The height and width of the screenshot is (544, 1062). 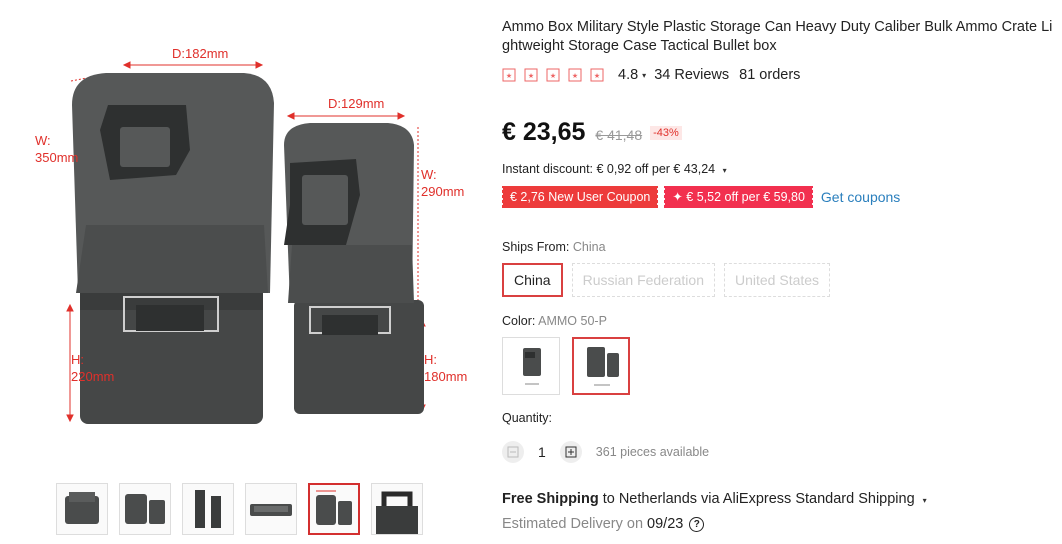 What do you see at coordinates (770, 75) in the screenshot?
I see `orders-count: 81 orders` at bounding box center [770, 75].